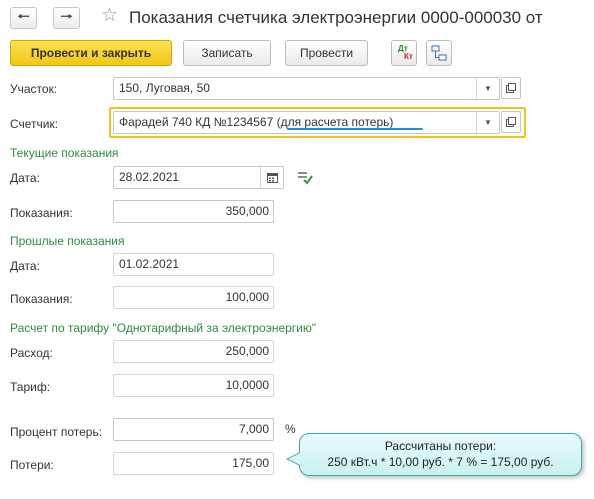 The height and width of the screenshot is (499, 594). I want to click on rate-label: Тариф:, so click(30, 387).